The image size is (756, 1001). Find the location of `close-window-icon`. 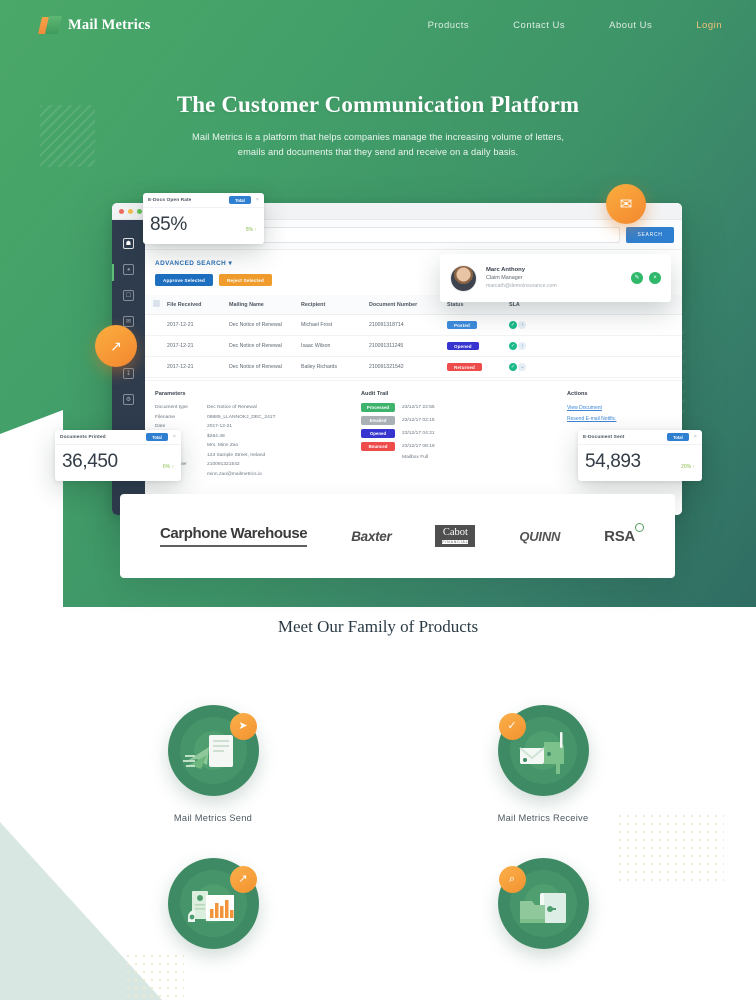

close-window-icon is located at coordinates (121, 211).